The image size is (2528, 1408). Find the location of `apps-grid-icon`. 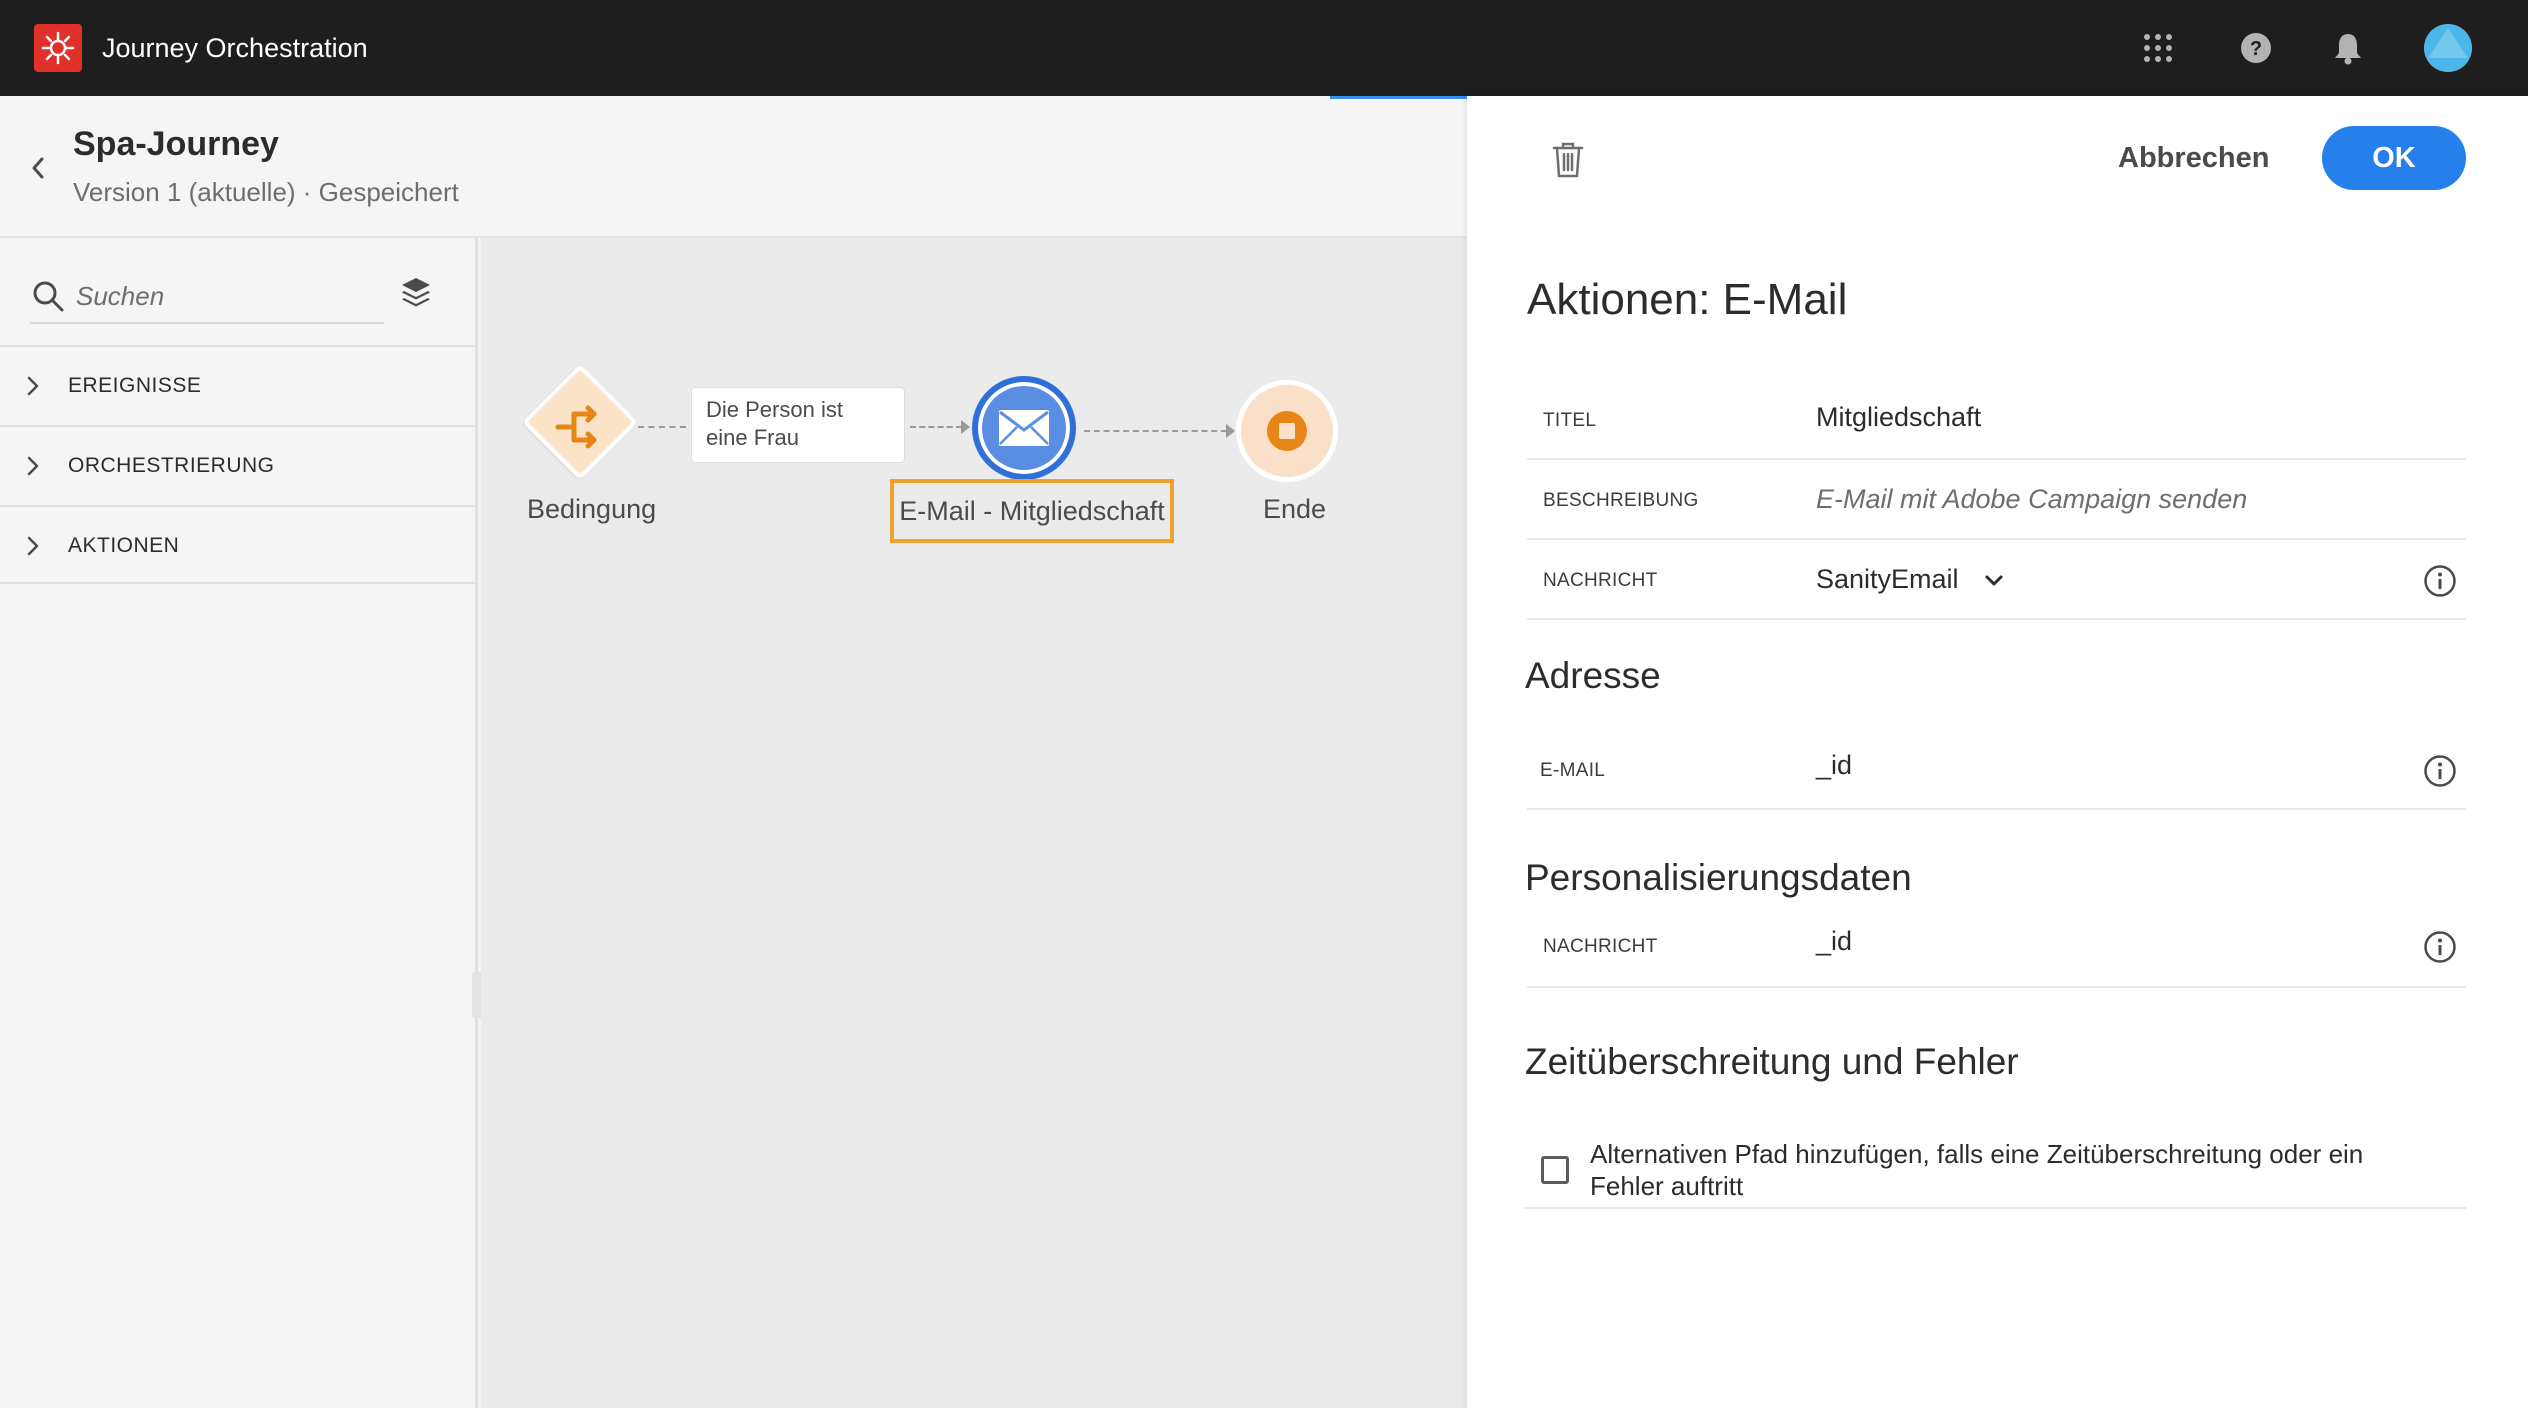

apps-grid-icon is located at coordinates (2158, 48).